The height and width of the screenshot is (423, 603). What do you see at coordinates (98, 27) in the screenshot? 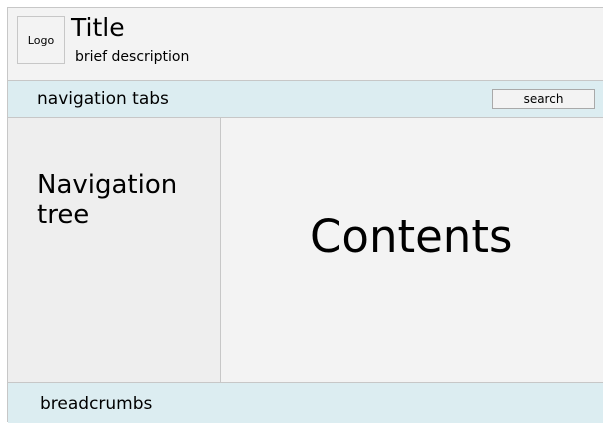
I see `page-title: Title` at bounding box center [98, 27].